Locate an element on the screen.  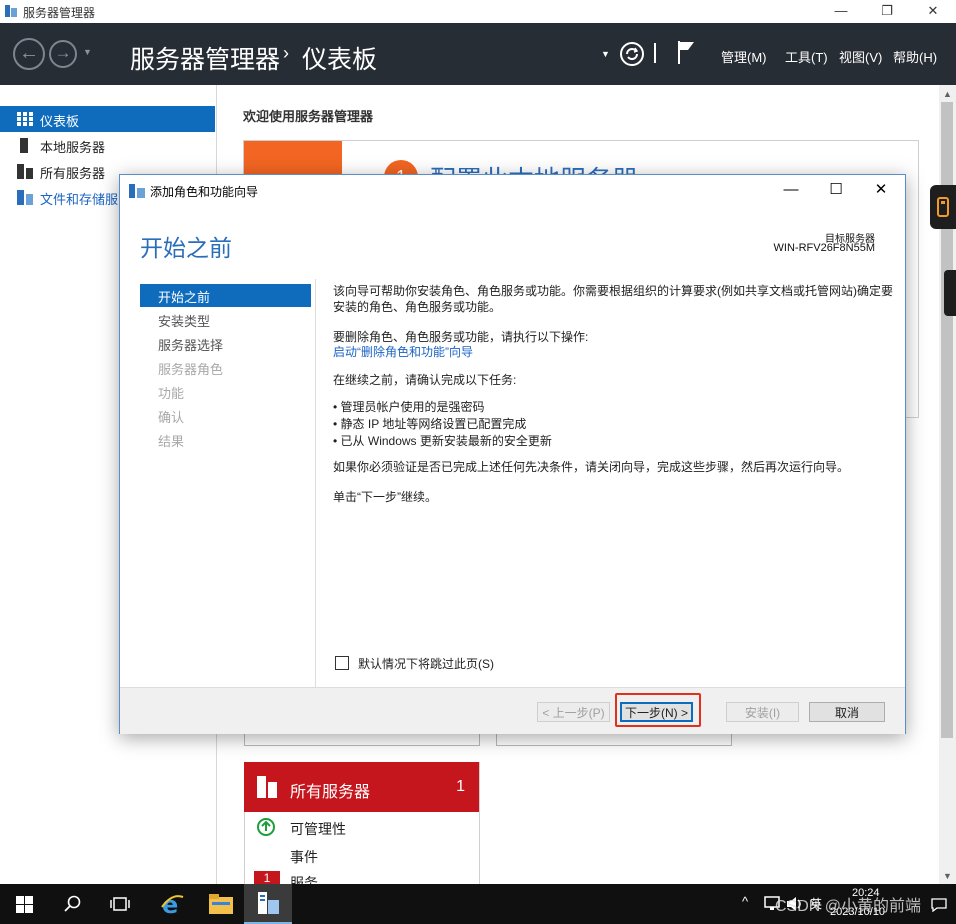
window-title: 服务器管理器 is located at coordinates (59, 13).